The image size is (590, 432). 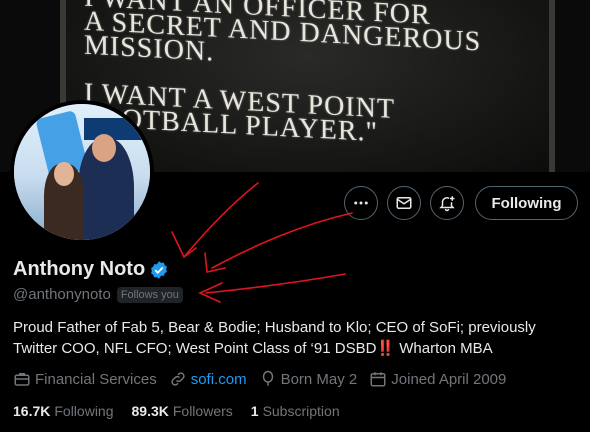 I want to click on message-button, so click(x=404, y=203).